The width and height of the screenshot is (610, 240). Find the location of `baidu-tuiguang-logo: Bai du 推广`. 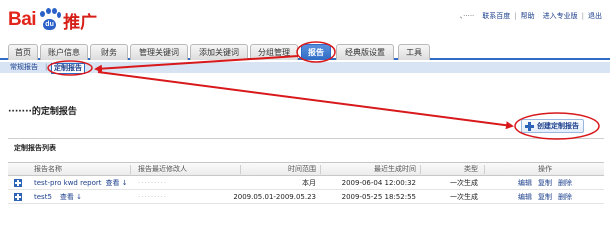

baidu-tuiguang-logo: Bai du 推广 is located at coordinates (52, 20).